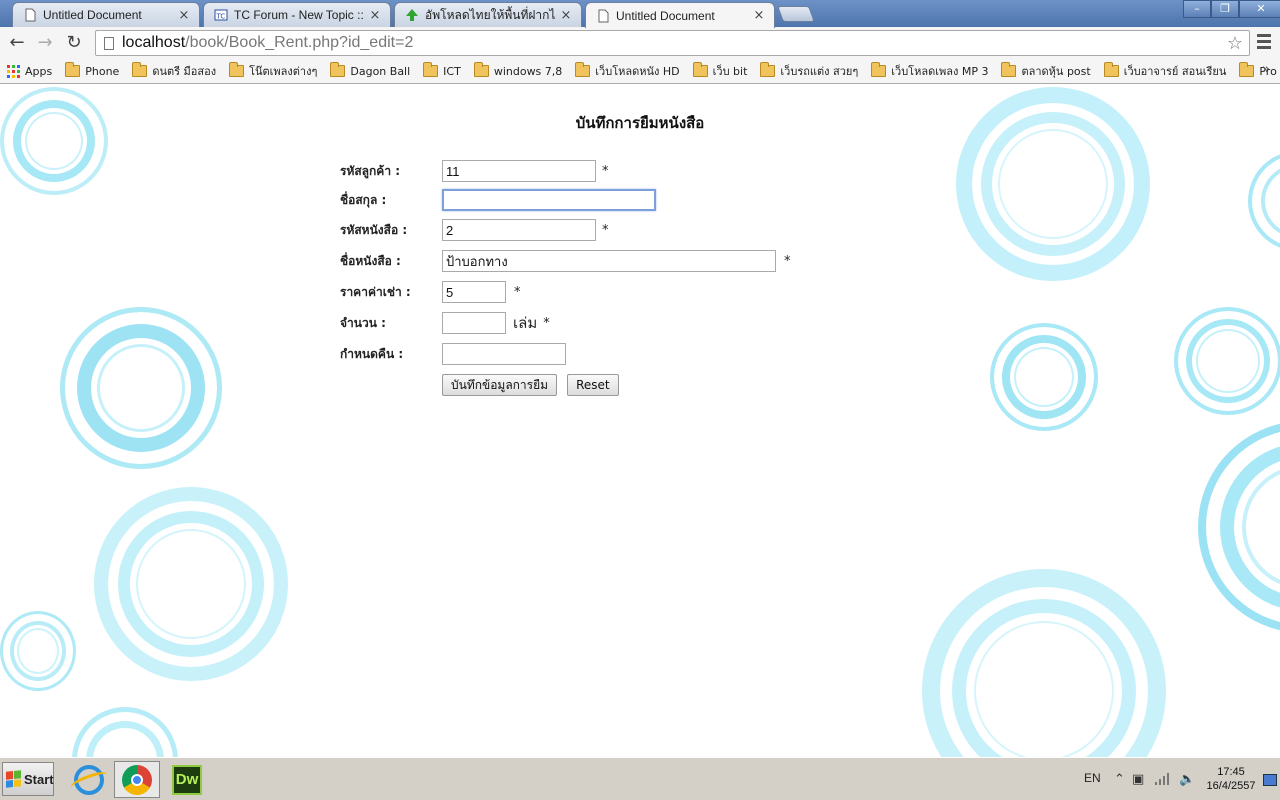 The width and height of the screenshot is (1280, 800). What do you see at coordinates (1235, 43) in the screenshot?
I see `bookmark-star-icon: ☆` at bounding box center [1235, 43].